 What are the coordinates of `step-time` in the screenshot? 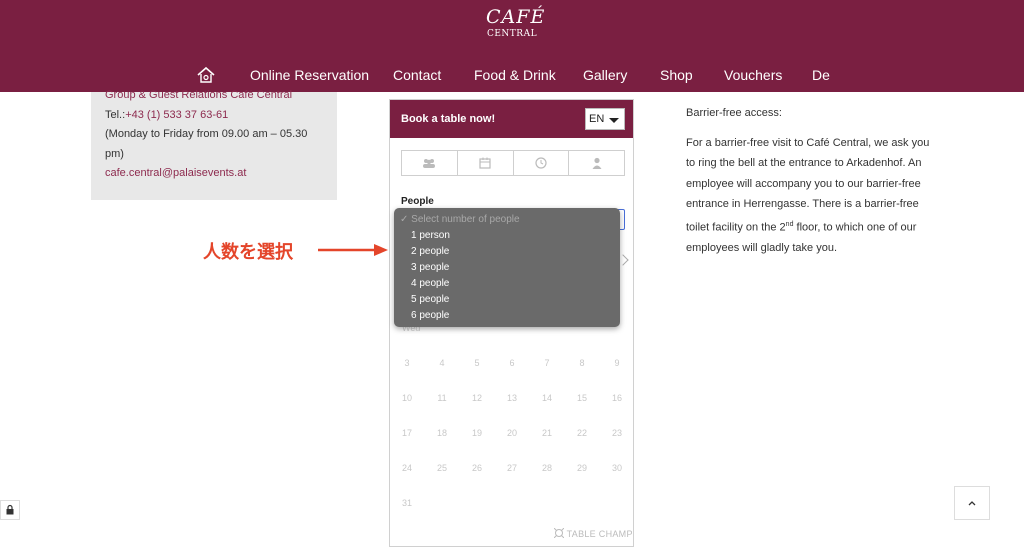 It's located at (542, 163).